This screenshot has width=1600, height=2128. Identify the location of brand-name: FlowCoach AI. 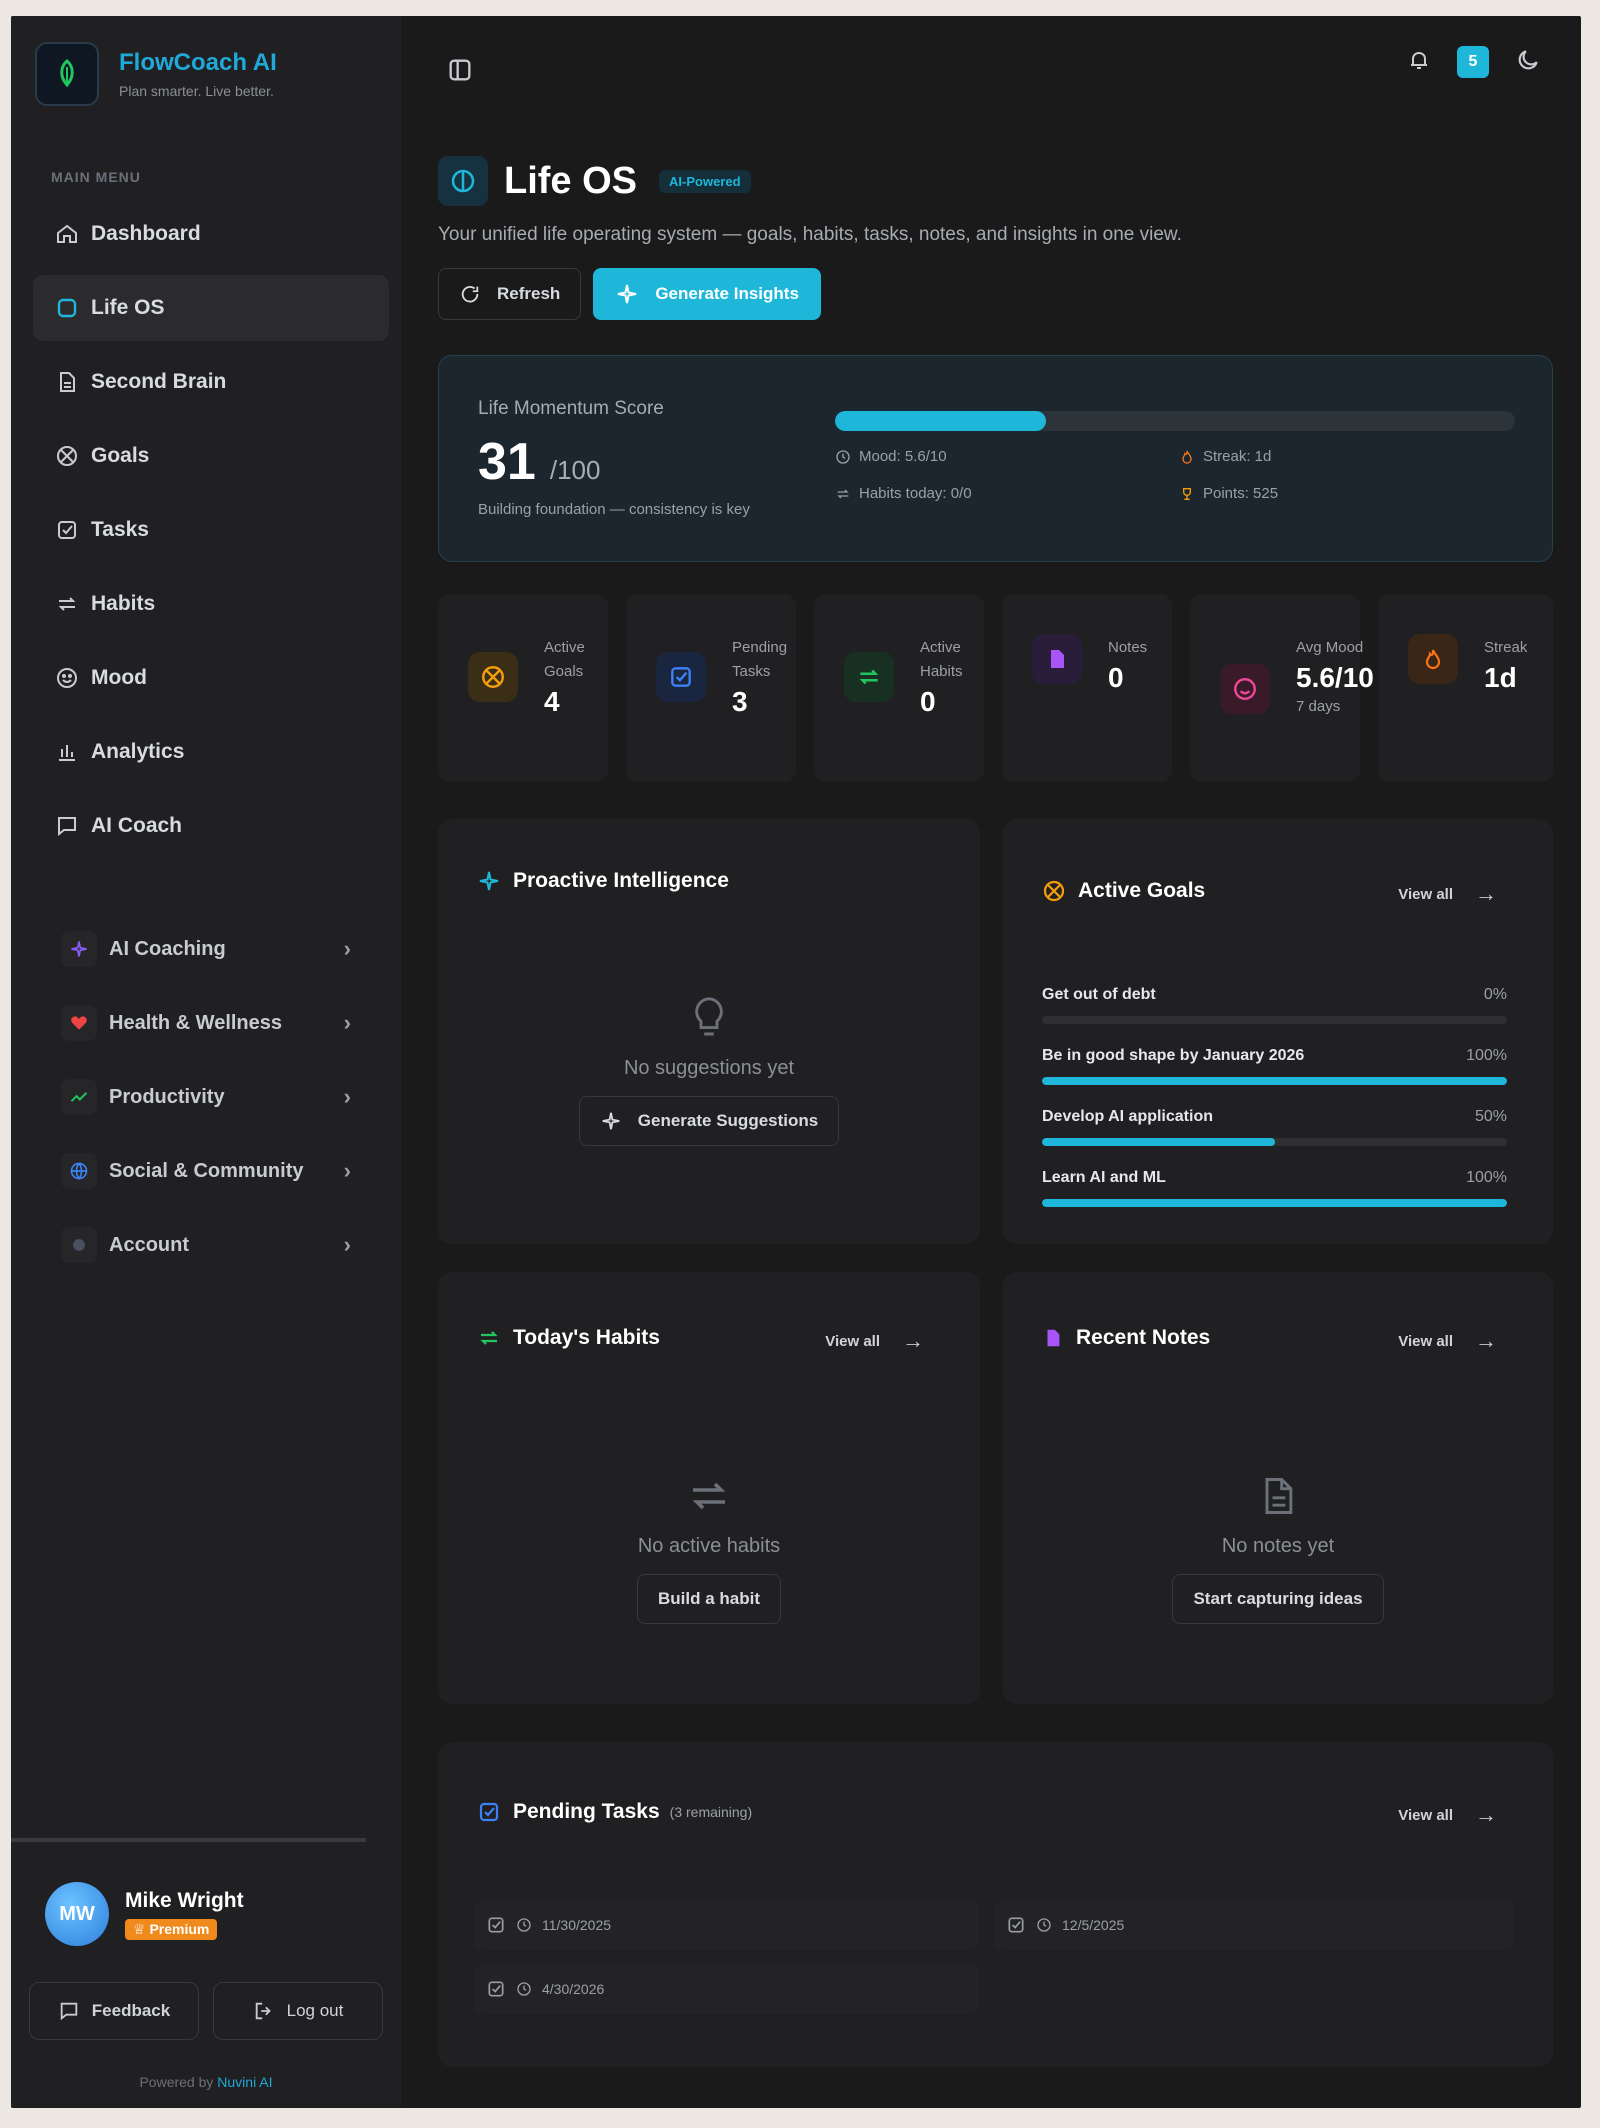
(198, 62).